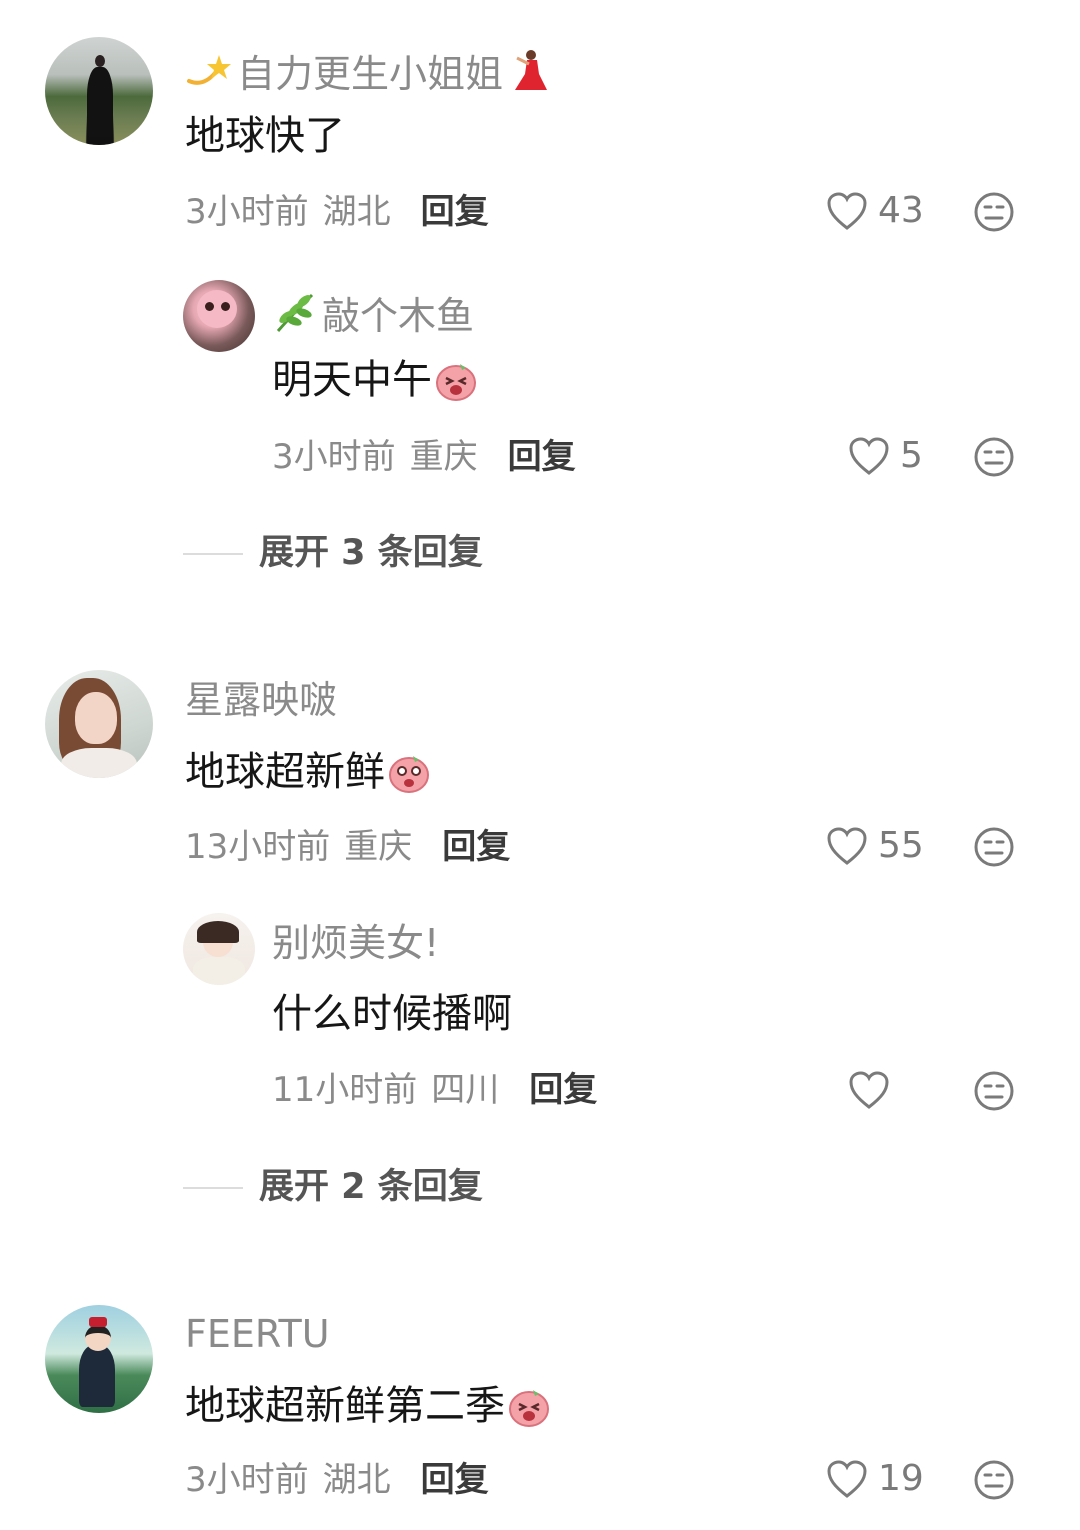 The image size is (1080, 1530). Describe the element at coordinates (295, 316) in the screenshot. I see `herb-icon` at that location.